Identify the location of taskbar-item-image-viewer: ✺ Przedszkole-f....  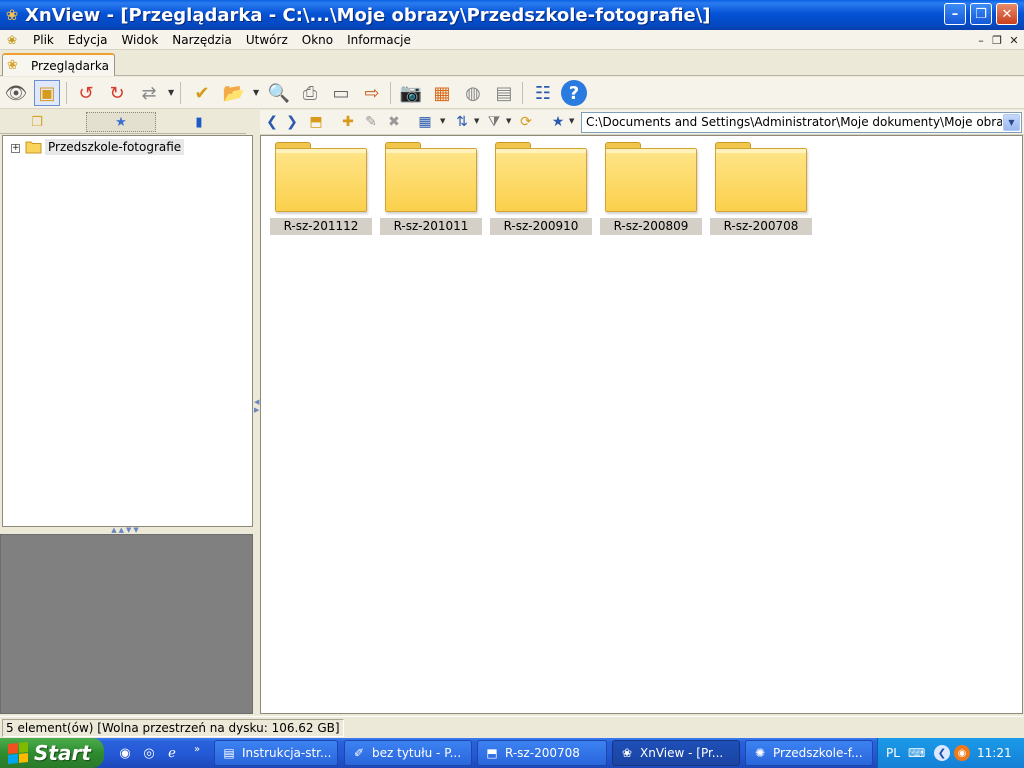
(809, 753).